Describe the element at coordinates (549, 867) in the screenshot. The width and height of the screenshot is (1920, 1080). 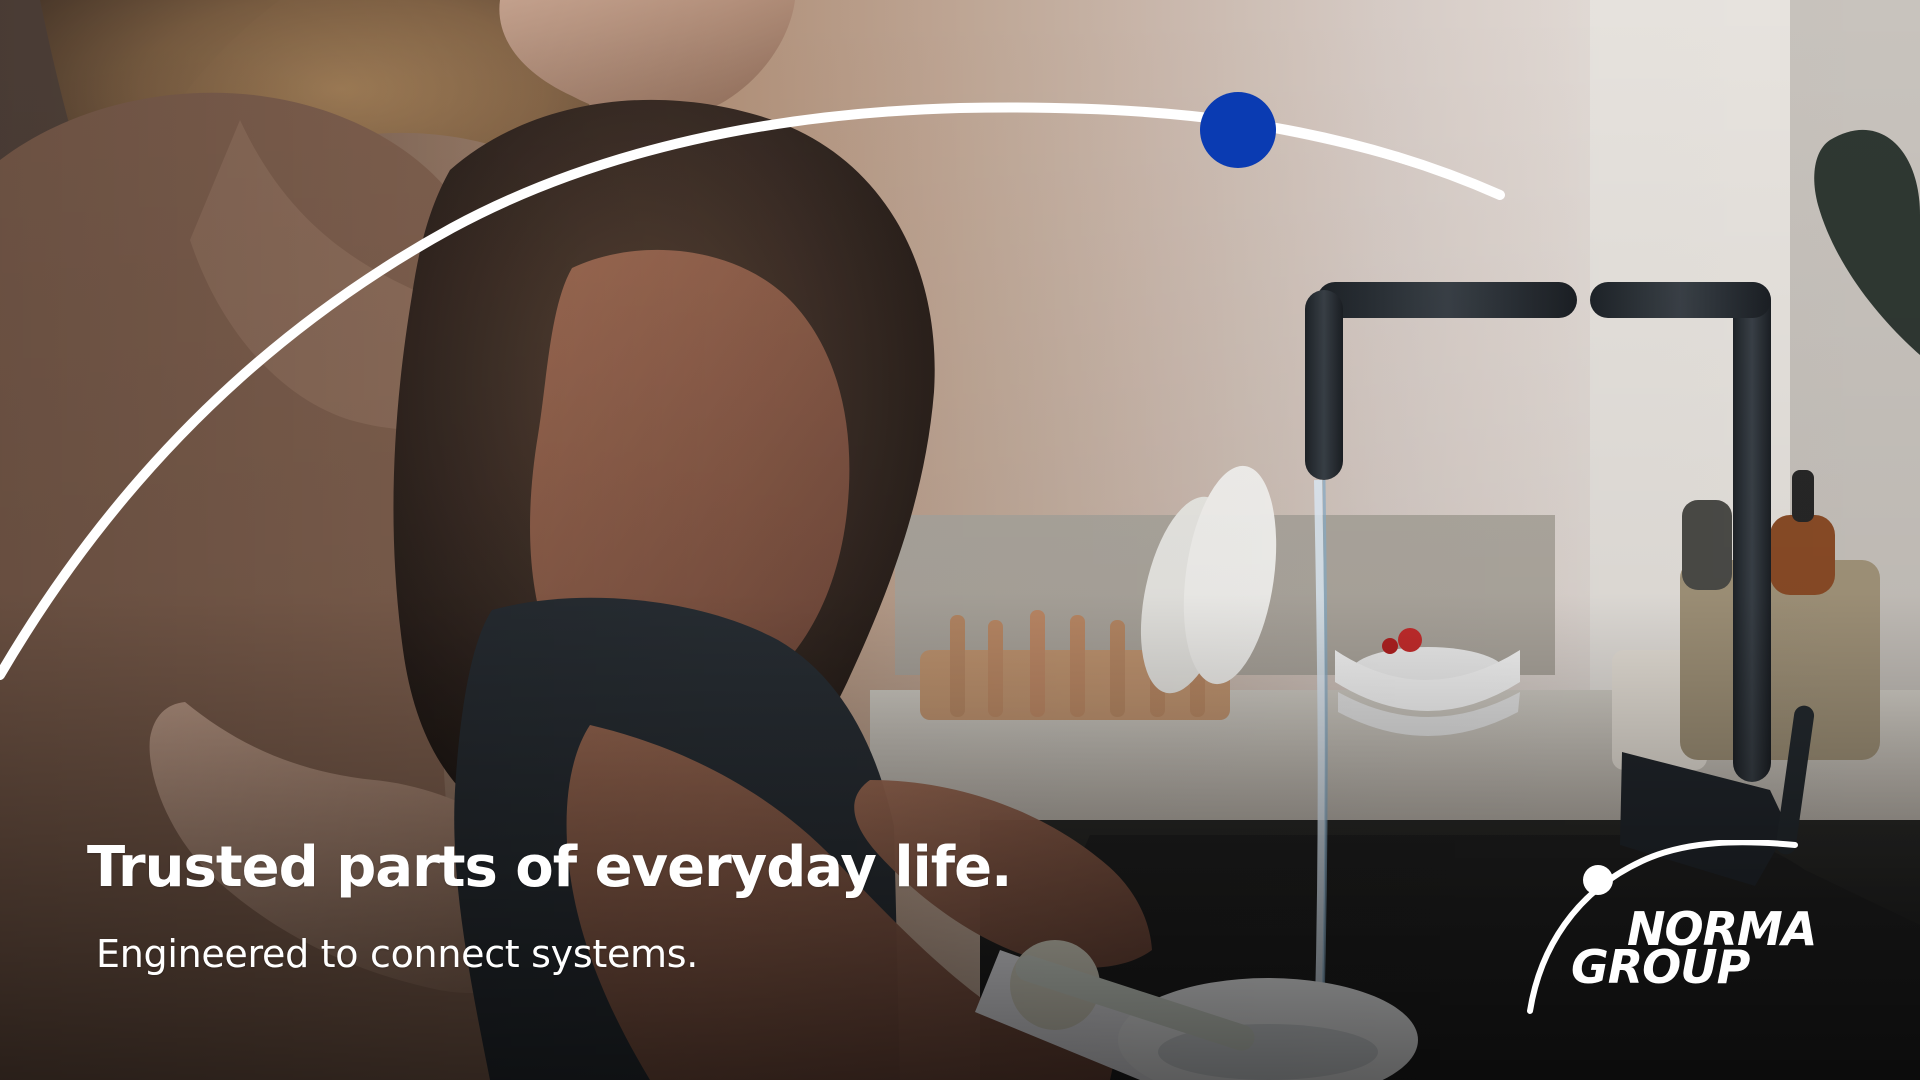
I see `hero-headline: Trusted parts of everyday life.` at that location.